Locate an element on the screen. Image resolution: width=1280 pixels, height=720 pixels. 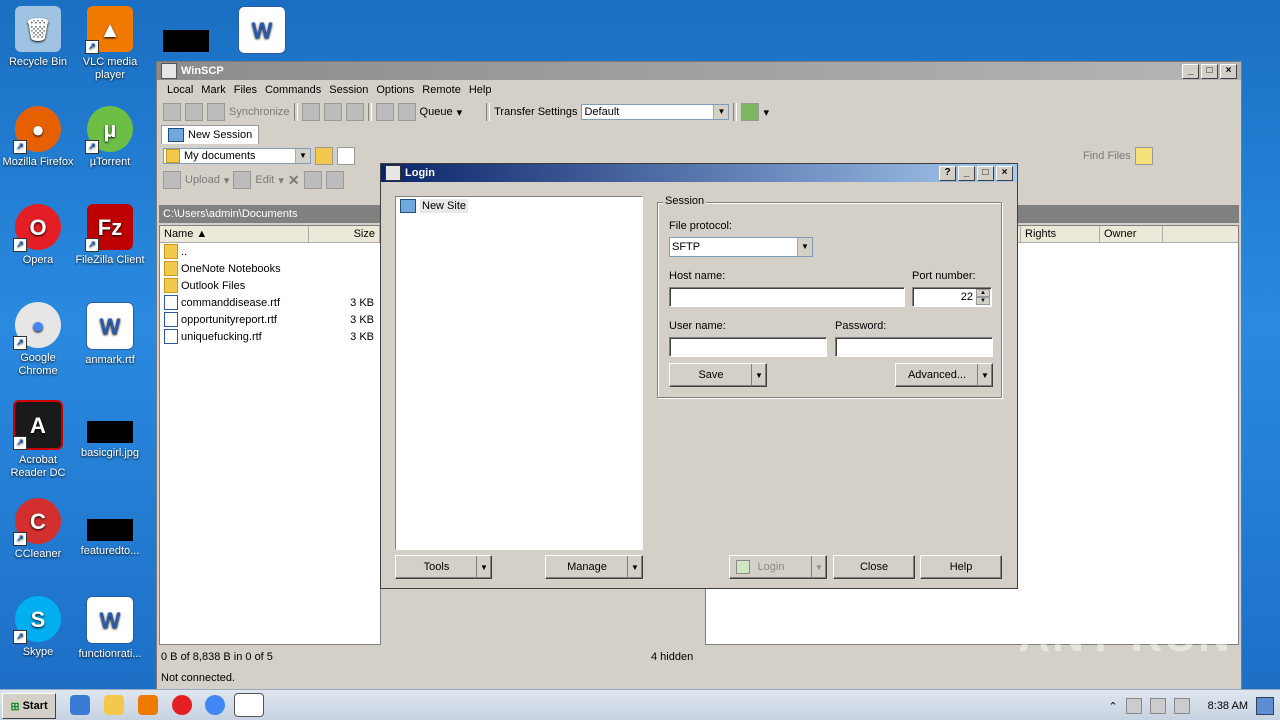
desktop-icon-opera: O ↗ Opera is located at coordinates (38, 235).